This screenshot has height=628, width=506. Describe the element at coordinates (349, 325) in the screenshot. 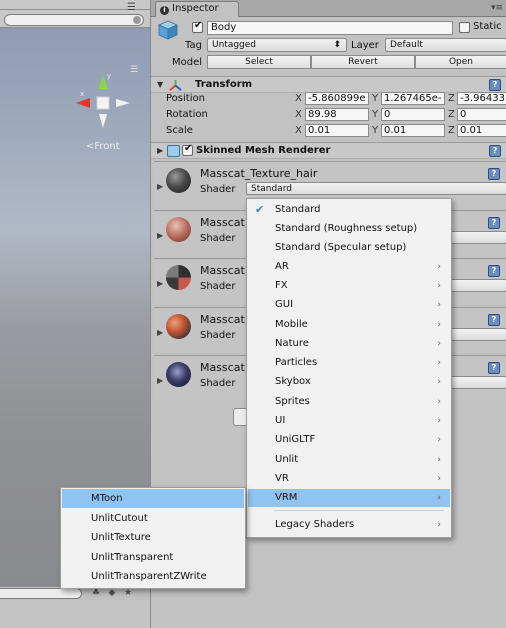

I see `menu-item-mobile: Mobile ›` at that location.